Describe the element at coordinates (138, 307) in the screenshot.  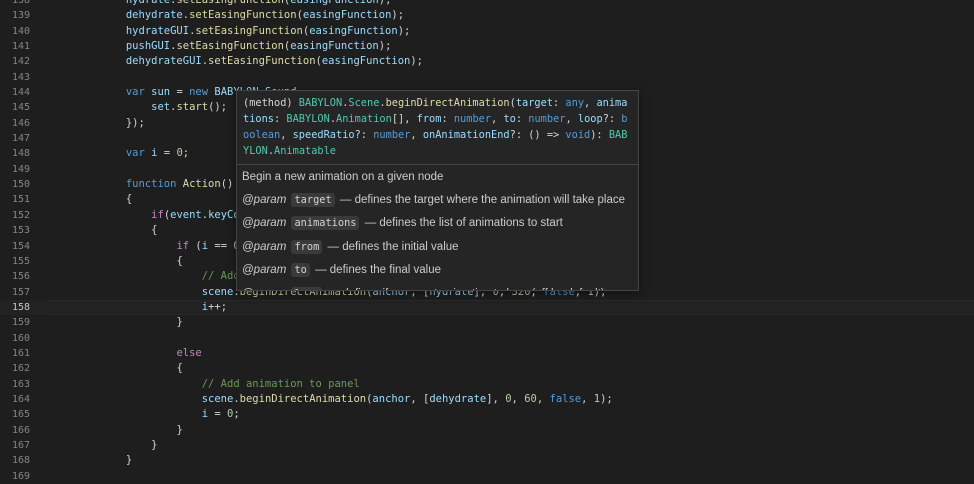
I see `code-text: i++;` at that location.